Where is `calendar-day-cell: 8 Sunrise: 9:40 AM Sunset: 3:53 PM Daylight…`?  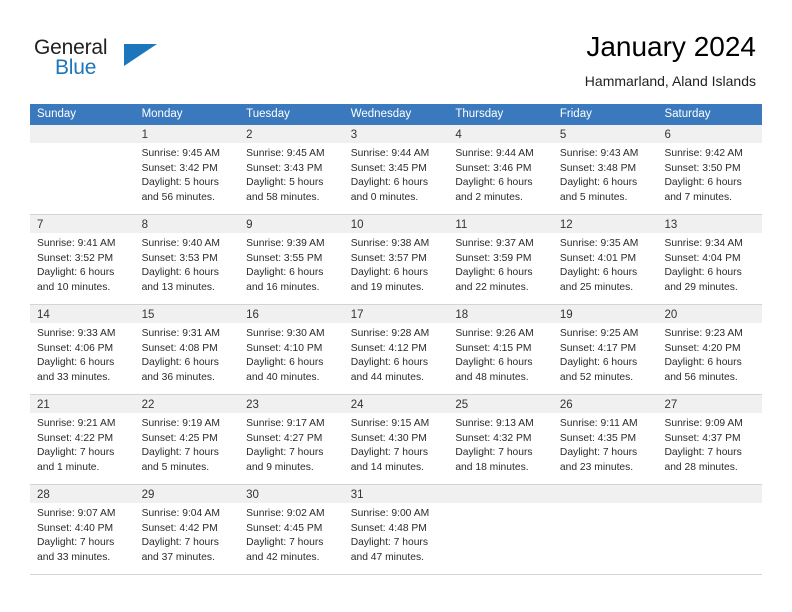 calendar-day-cell: 8 Sunrise: 9:40 AM Sunset: 3:53 PM Daylight… is located at coordinates (187, 259).